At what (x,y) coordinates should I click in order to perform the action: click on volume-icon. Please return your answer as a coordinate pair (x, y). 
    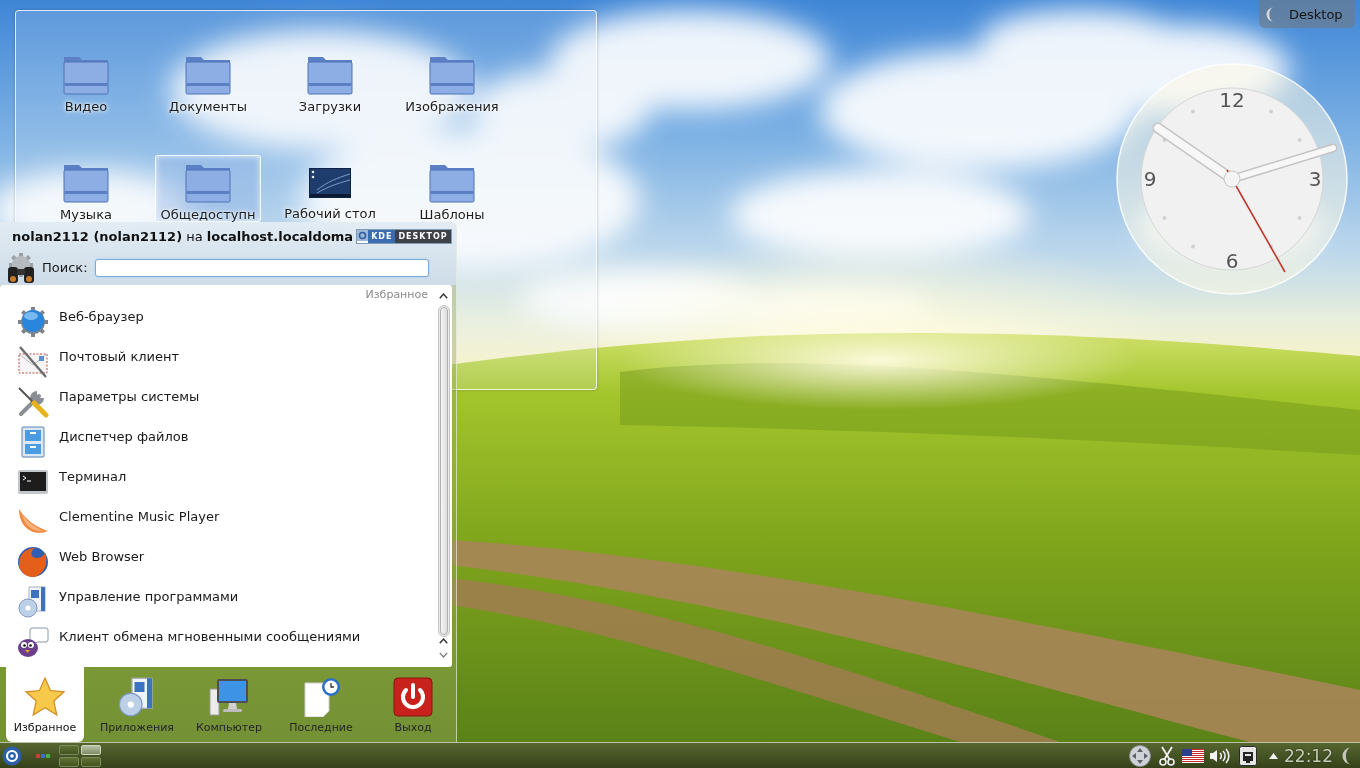
    Looking at the image, I should click on (1220, 755).